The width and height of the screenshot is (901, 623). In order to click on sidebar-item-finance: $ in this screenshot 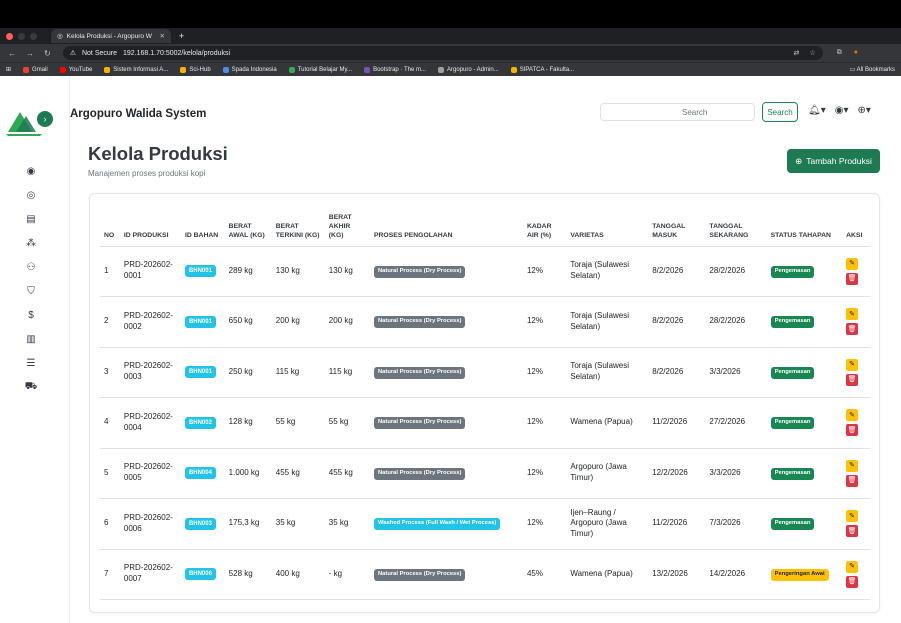, I will do `click(31, 315)`.